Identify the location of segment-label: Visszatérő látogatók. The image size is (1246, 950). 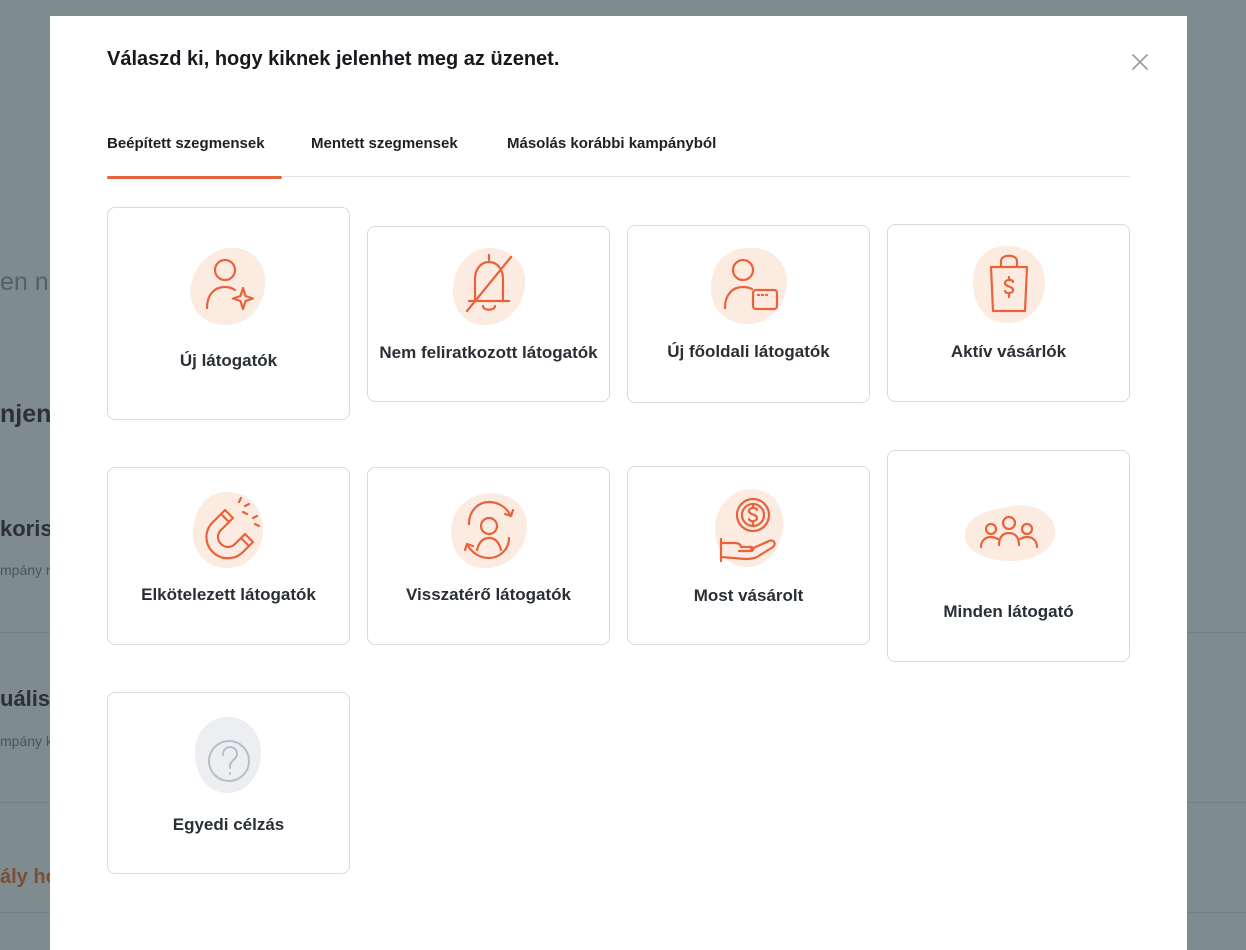
(488, 594).